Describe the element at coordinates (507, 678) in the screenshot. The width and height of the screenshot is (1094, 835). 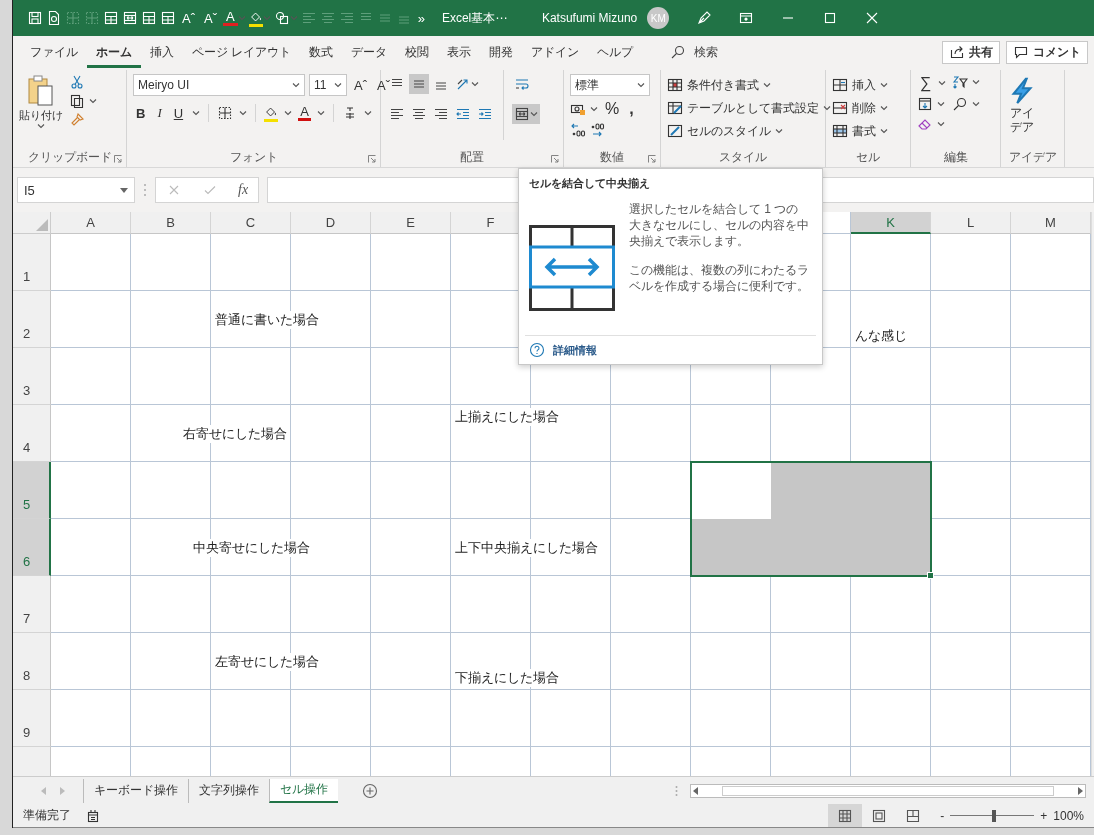
I see `cell-text: 下揃えにした場合` at that location.